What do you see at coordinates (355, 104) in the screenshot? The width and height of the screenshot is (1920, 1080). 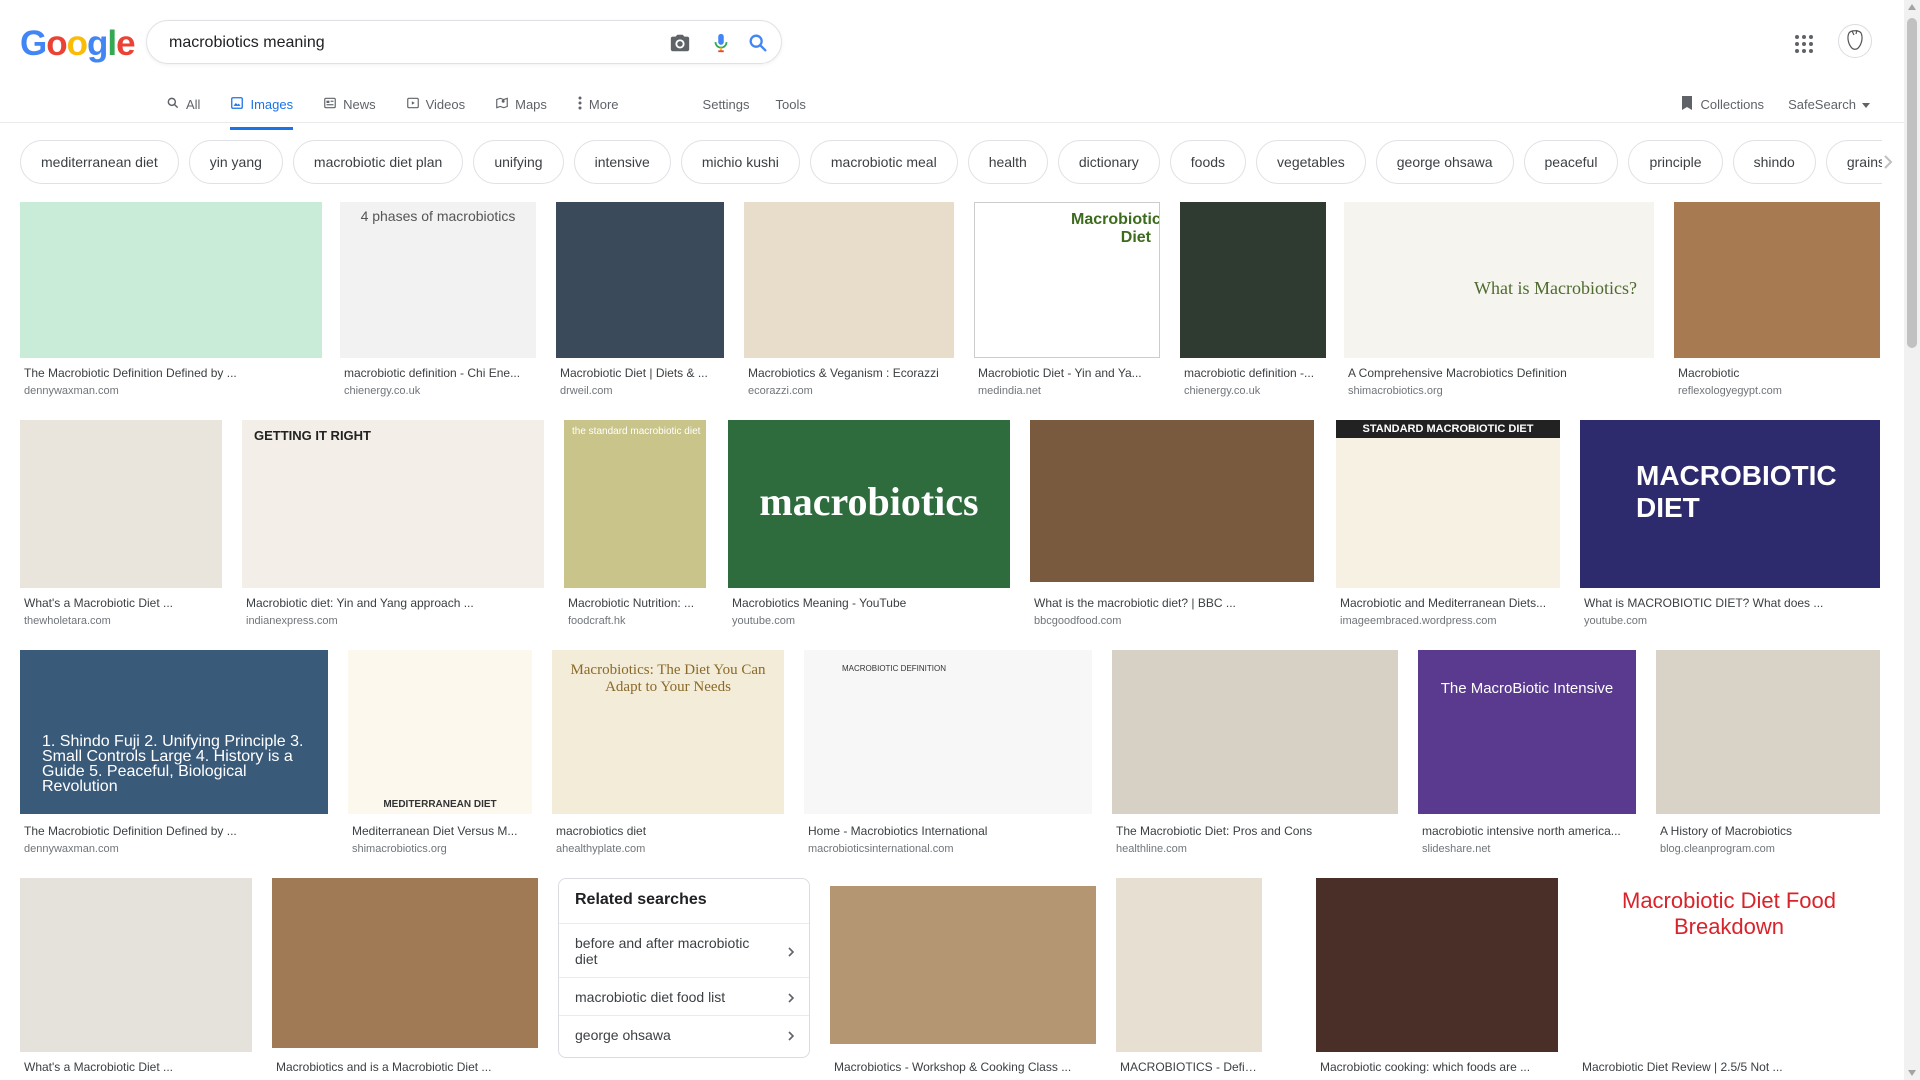 I see `tab-news: News` at bounding box center [355, 104].